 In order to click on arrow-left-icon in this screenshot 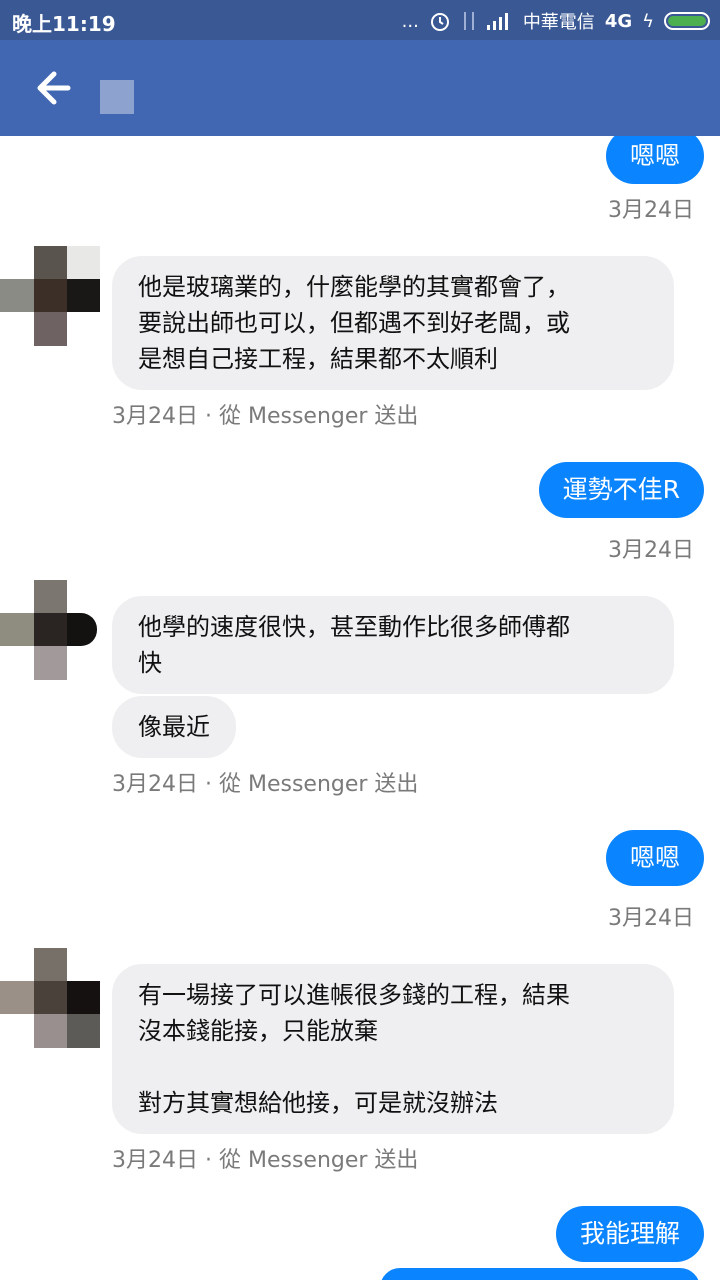, I will do `click(54, 88)`.